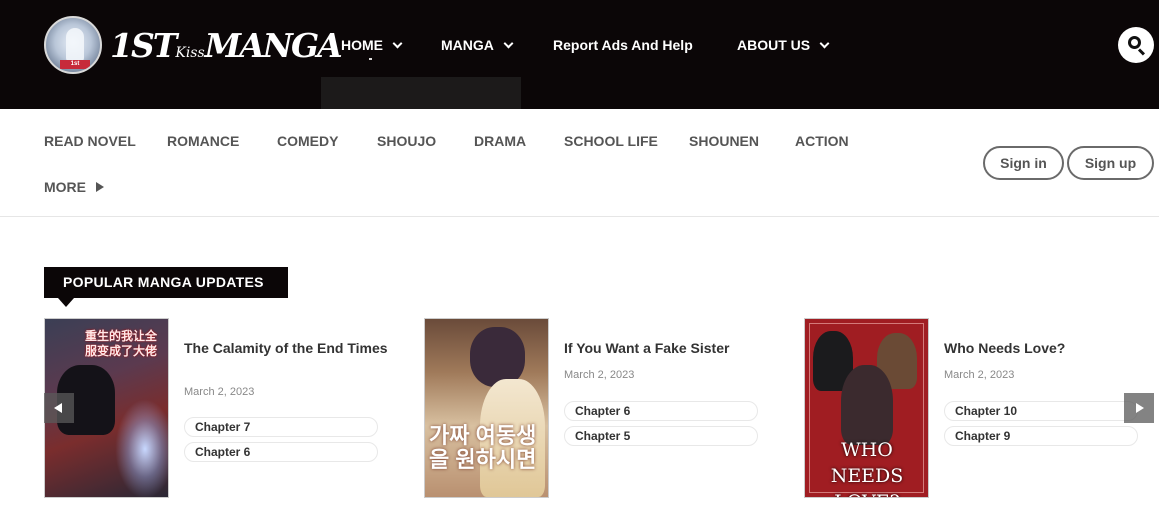  Describe the element at coordinates (774, 45) in the screenshot. I see `nav-about-us-label: ABOUT US` at that location.